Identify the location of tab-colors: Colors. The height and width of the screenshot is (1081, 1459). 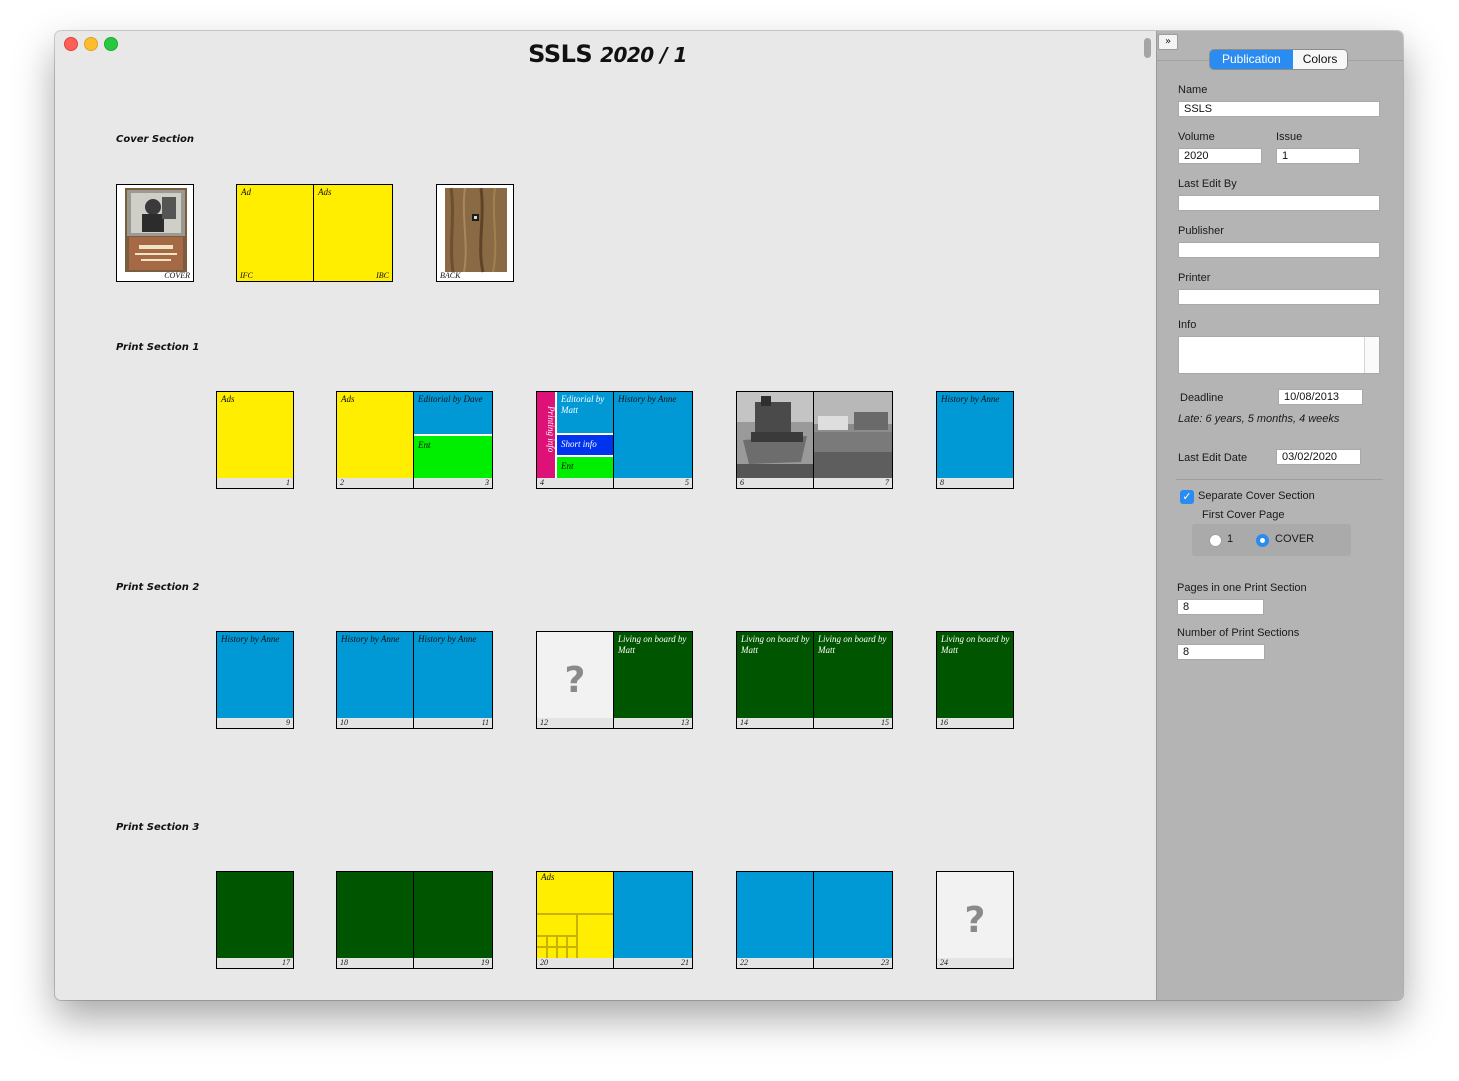
(1320, 59).